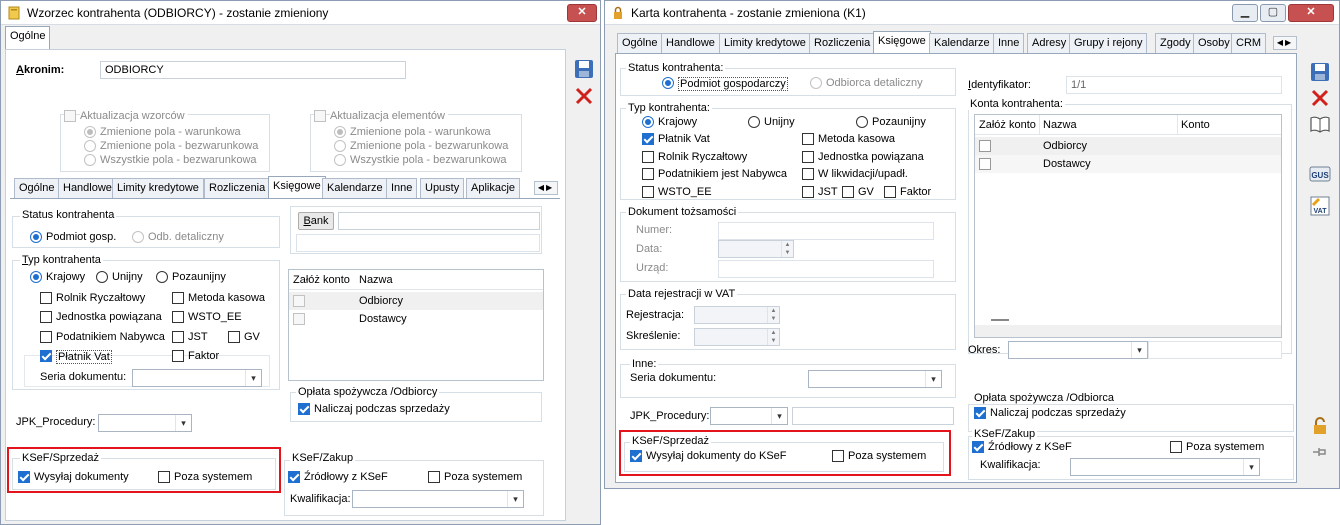  What do you see at coordinates (737, 315) in the screenshot?
I see `rejestracja-spinner: ▲ ▼` at bounding box center [737, 315].